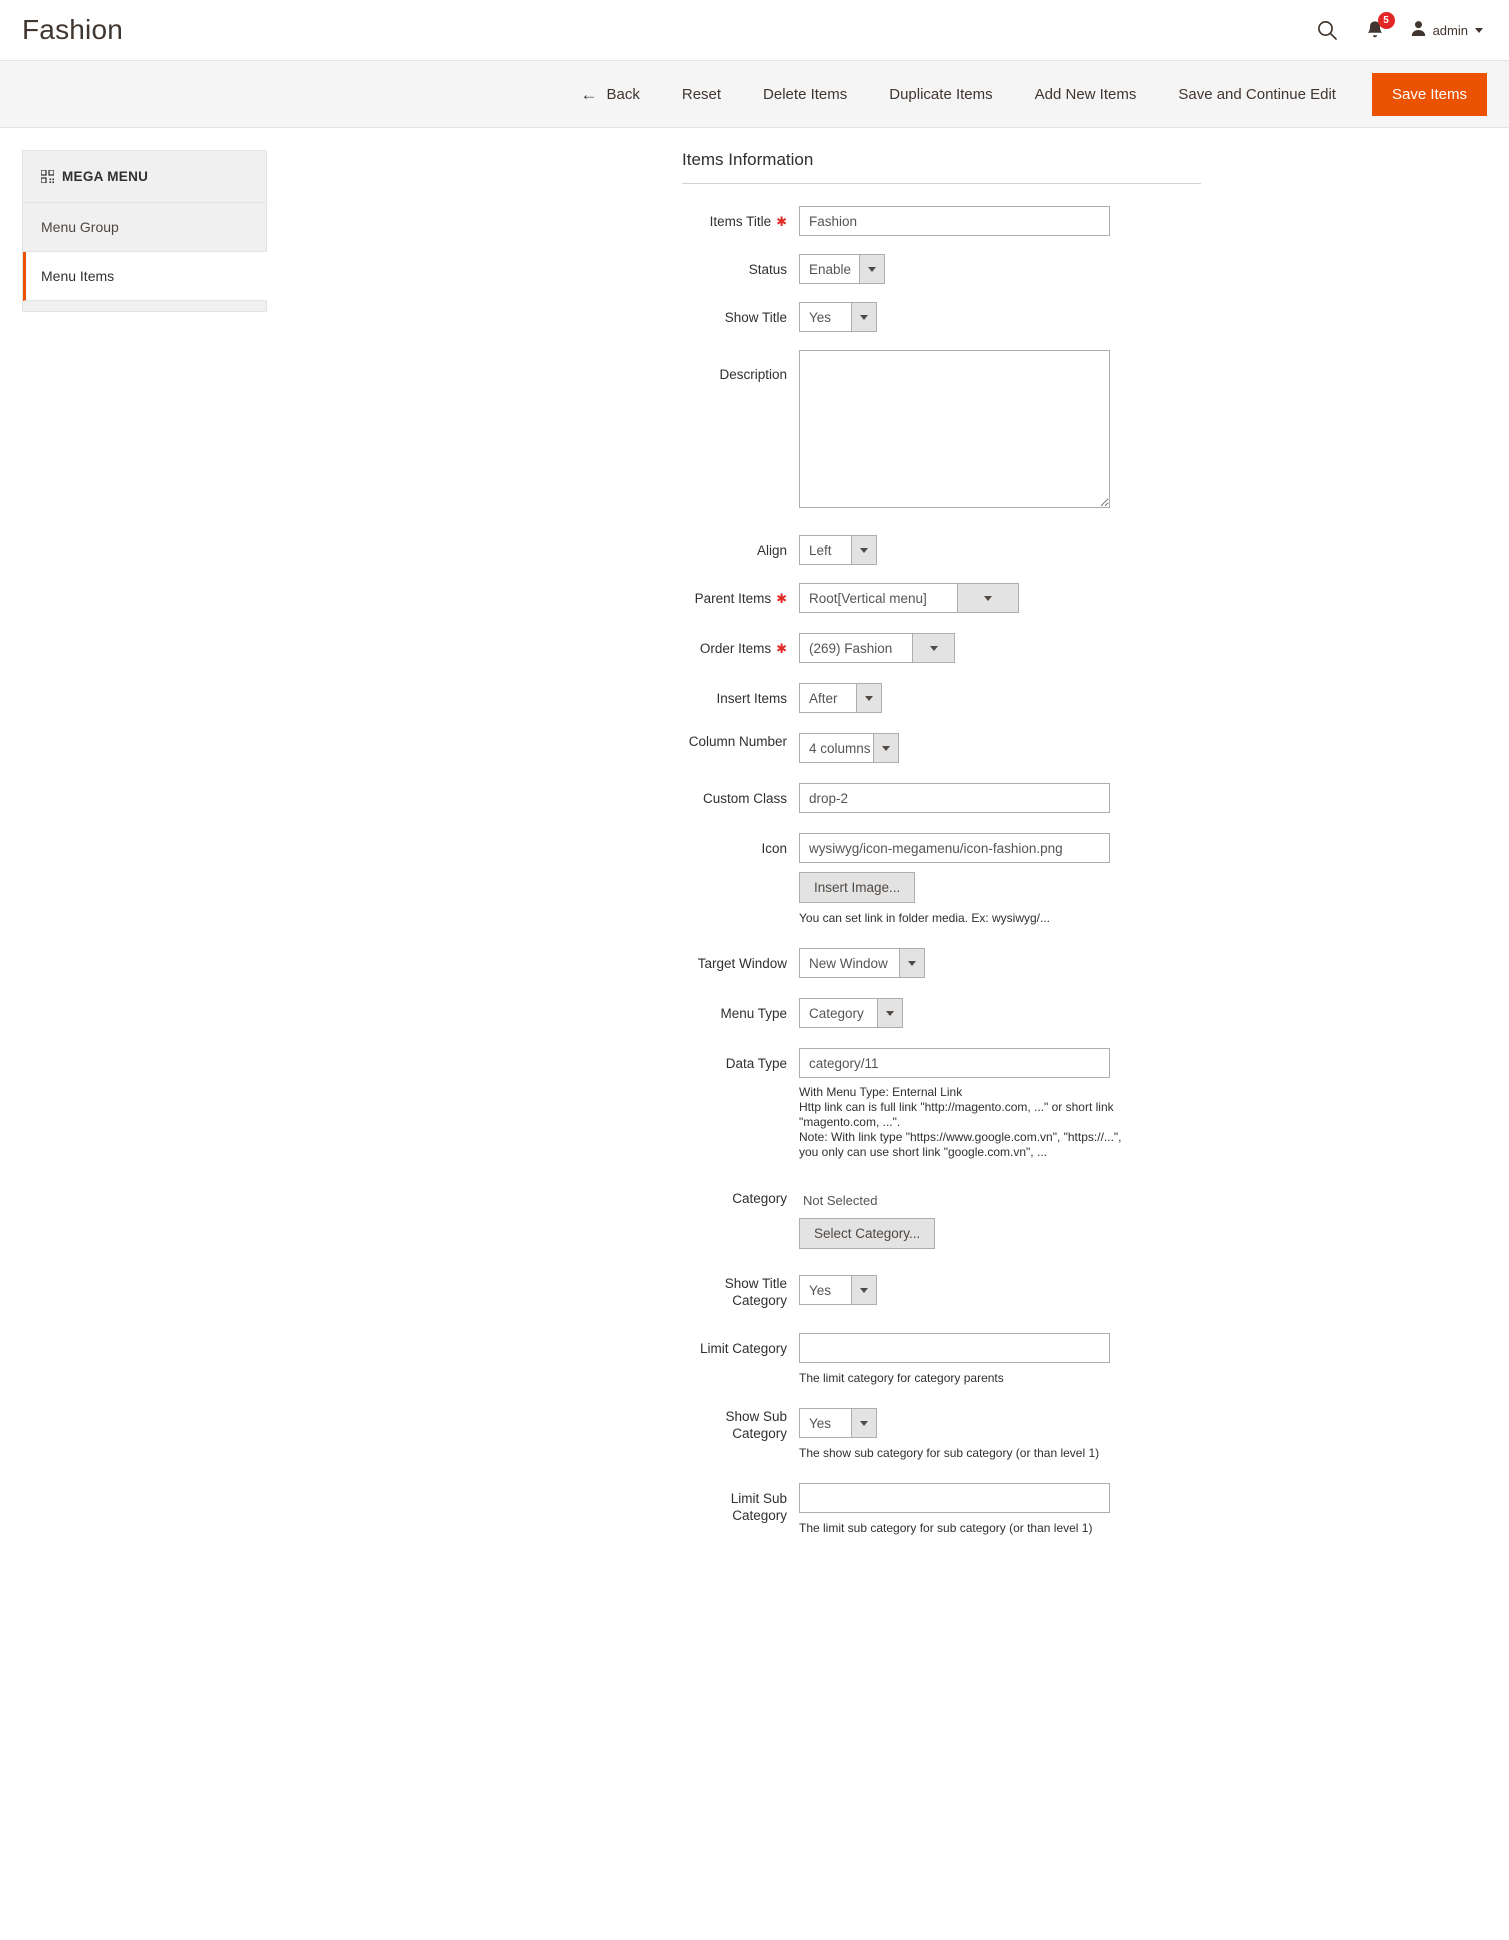 This screenshot has height=1940, width=1509. I want to click on duplicate-items-button: Duplicate Items, so click(940, 94).